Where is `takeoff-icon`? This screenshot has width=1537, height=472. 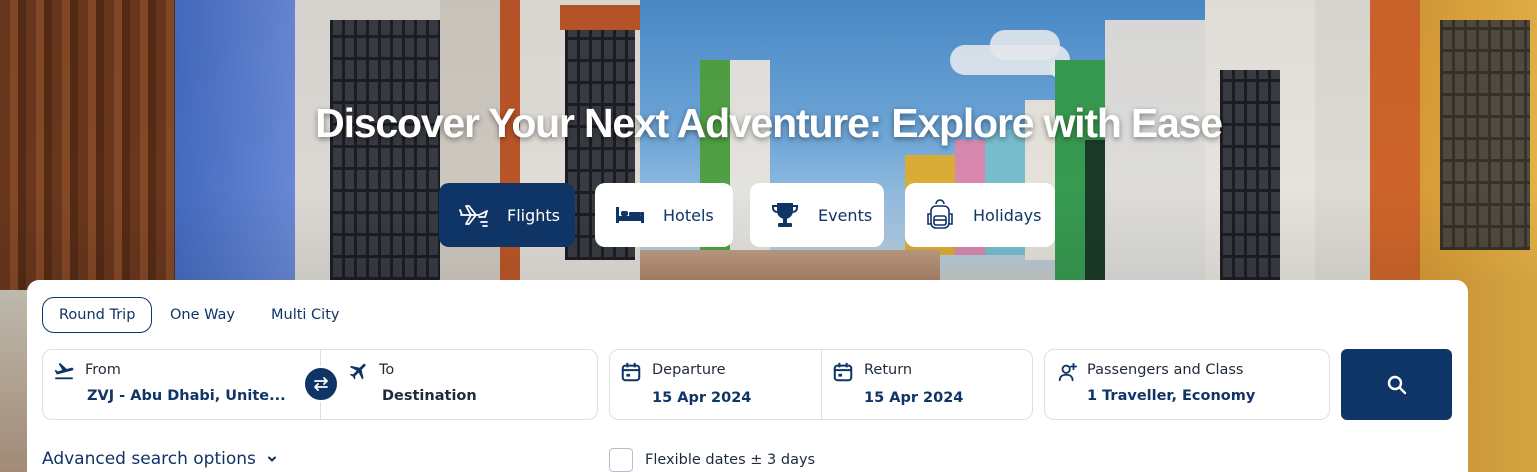
takeoff-icon is located at coordinates (64, 371).